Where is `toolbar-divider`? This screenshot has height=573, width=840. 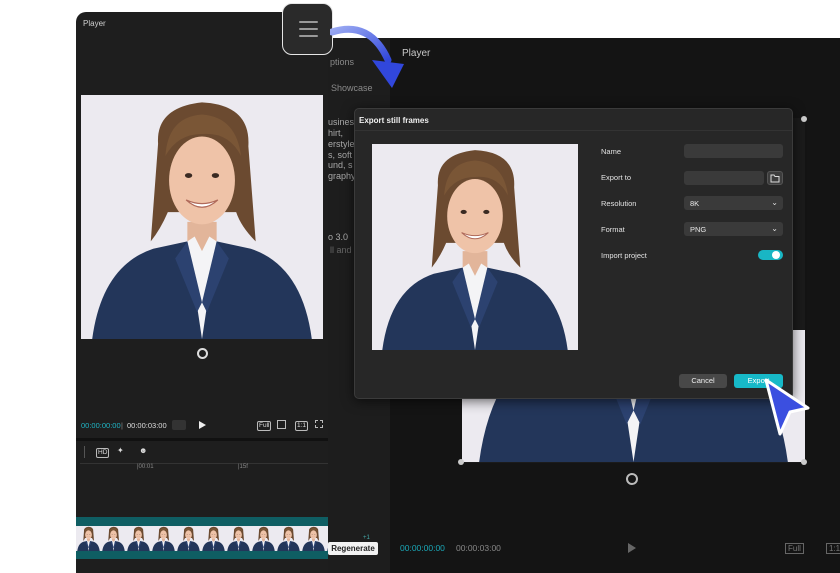 toolbar-divider is located at coordinates (84, 452).